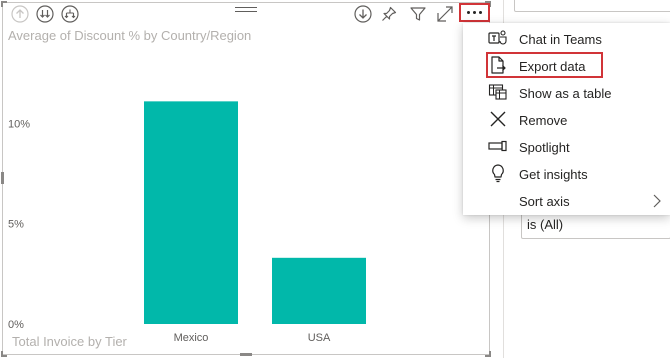 The width and height of the screenshot is (670, 358). Describe the element at coordinates (545, 224) in the screenshot. I see `filter-value: is (All)` at that location.